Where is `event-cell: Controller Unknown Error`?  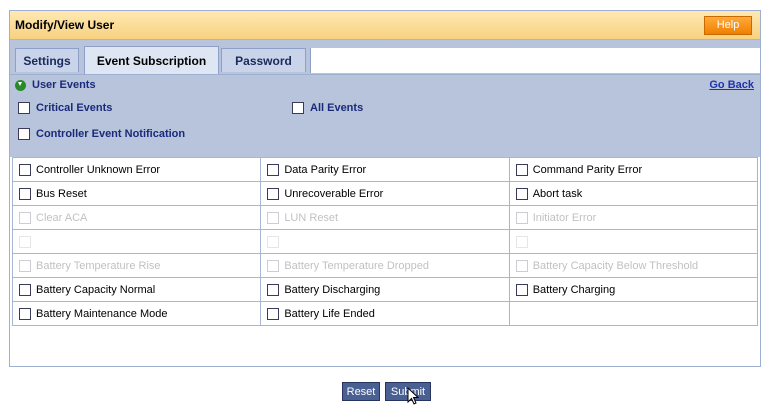 event-cell: Controller Unknown Error is located at coordinates (136, 169).